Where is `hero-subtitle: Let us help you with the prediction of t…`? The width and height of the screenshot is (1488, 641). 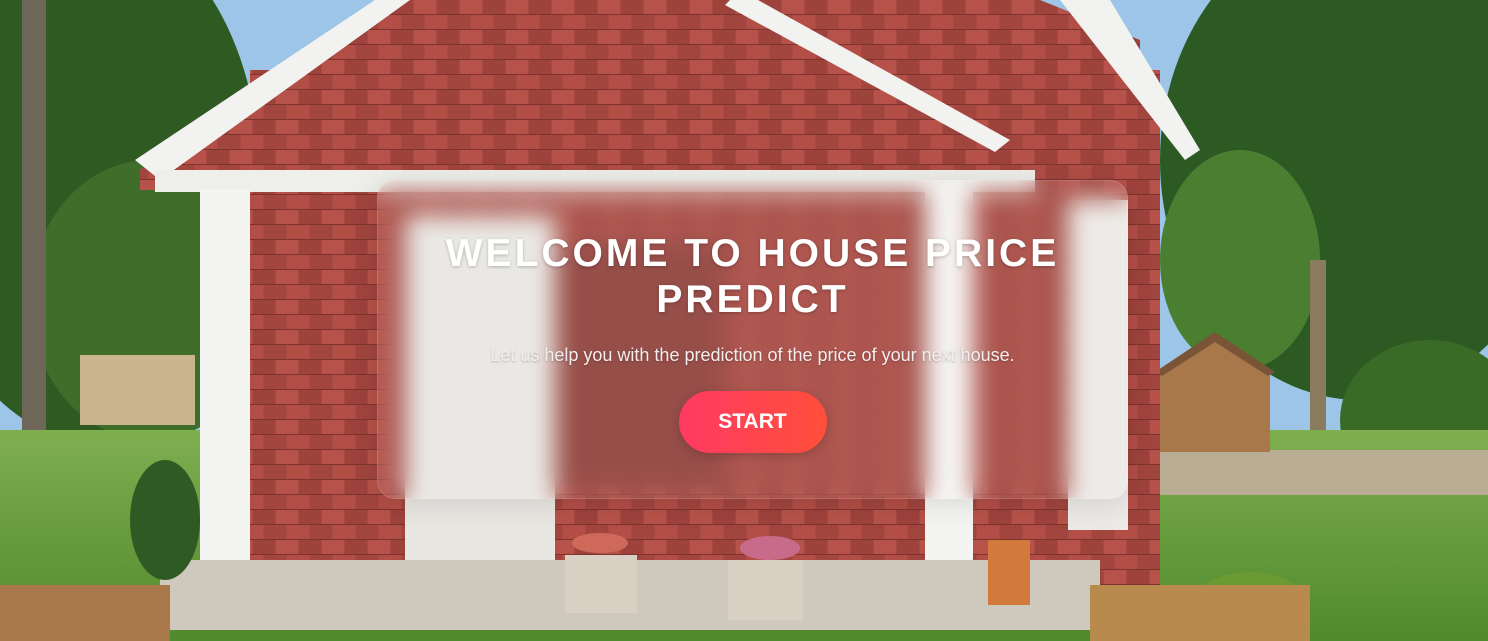
hero-subtitle: Let us help you with the prediction of t… is located at coordinates (752, 355).